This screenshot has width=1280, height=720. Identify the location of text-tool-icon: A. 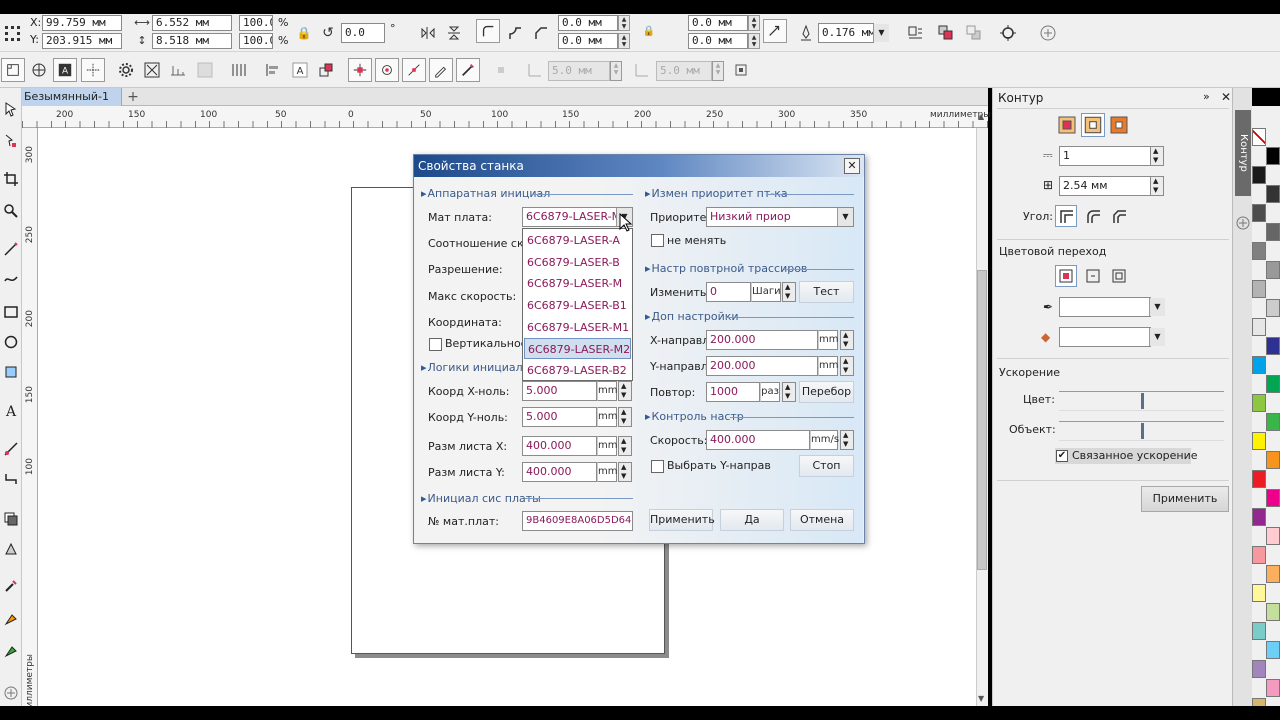
(11, 410).